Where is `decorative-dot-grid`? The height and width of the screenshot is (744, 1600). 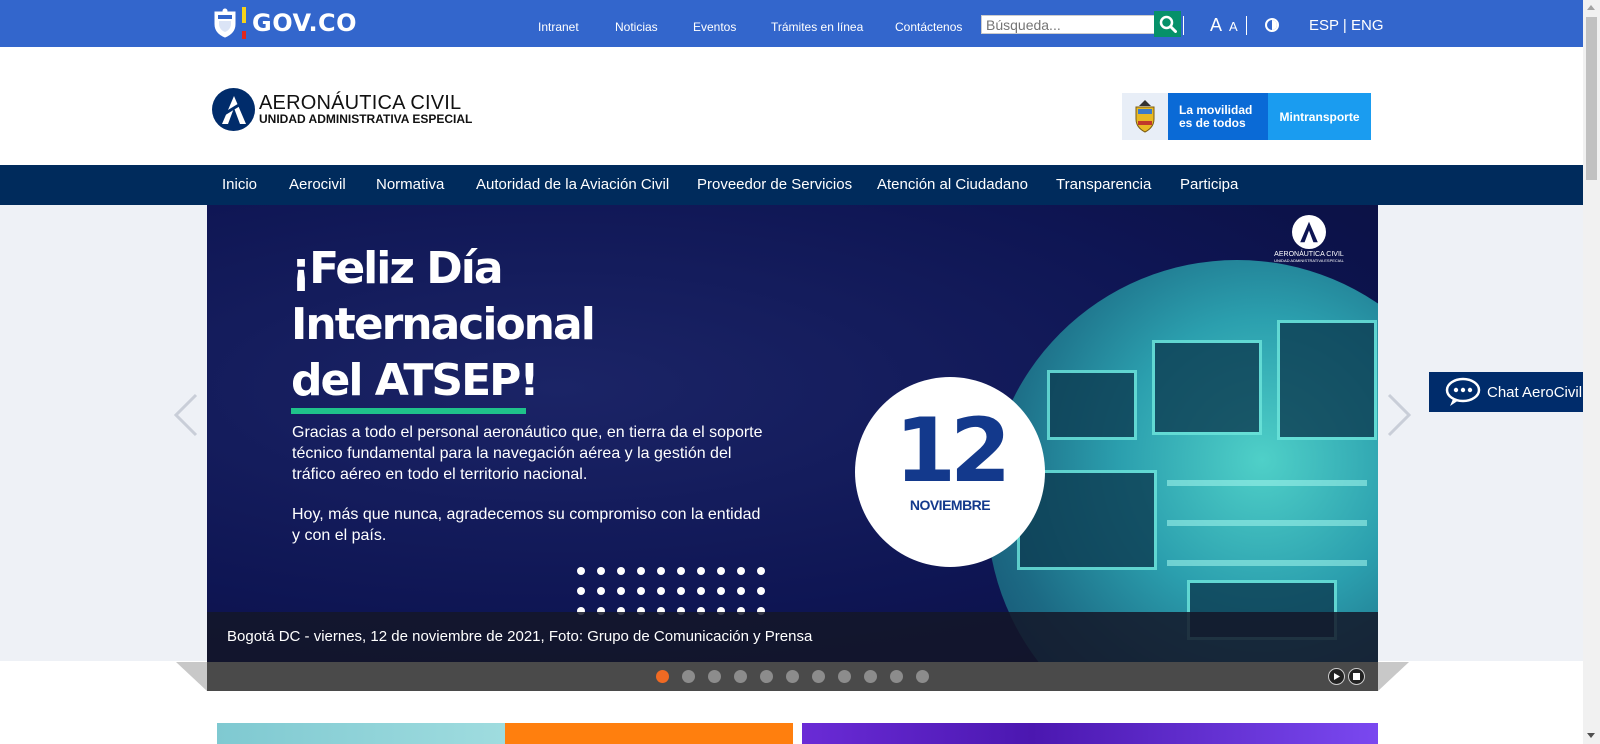 decorative-dot-grid is located at coordinates (671, 591).